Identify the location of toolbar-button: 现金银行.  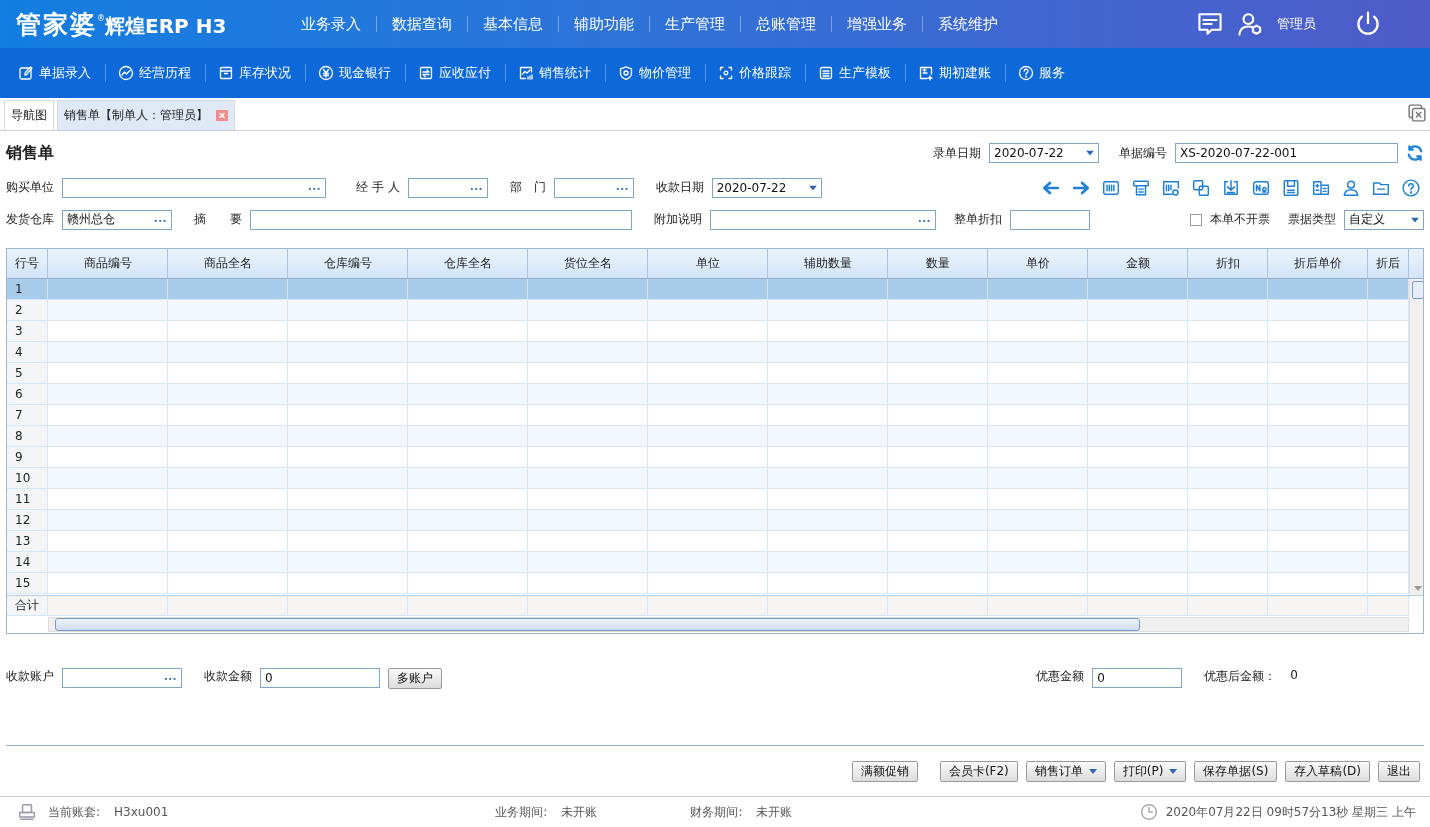
(358, 73).